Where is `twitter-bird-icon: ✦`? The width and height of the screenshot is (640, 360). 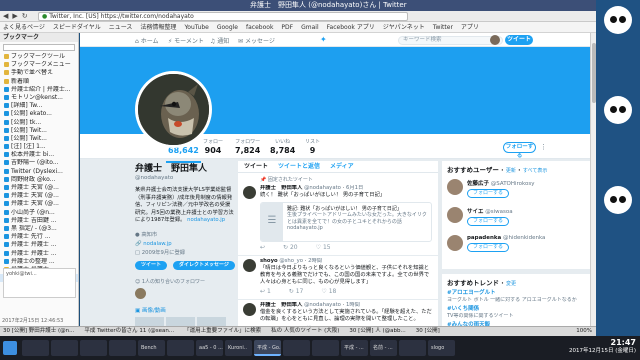
twitter-bird-icon: ✦ is located at coordinates (325, 39).